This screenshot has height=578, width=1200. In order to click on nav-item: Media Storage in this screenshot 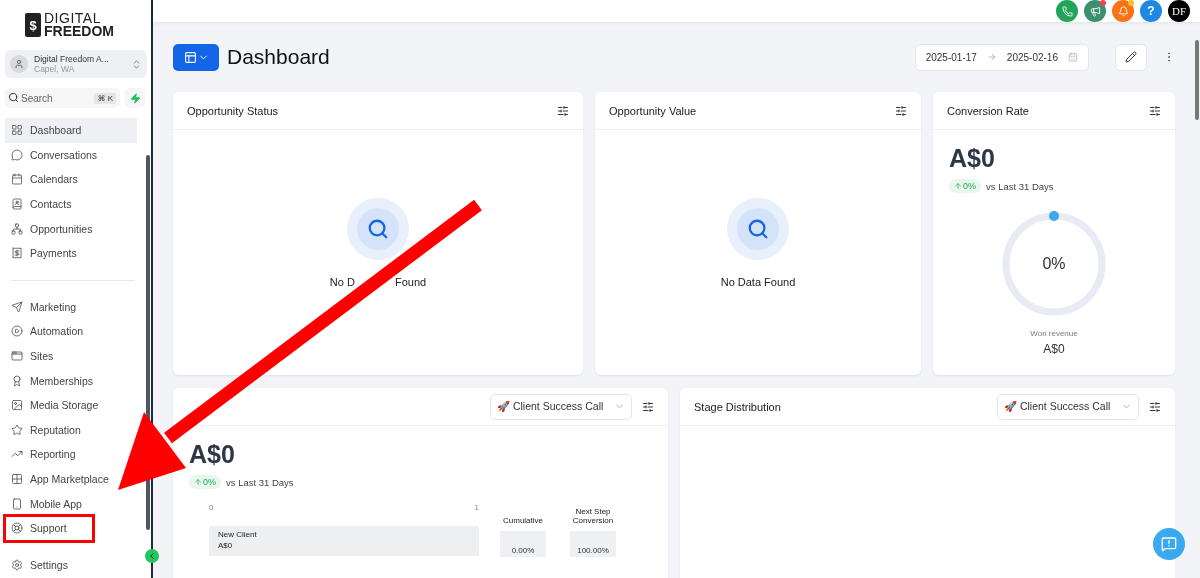, I will do `click(55, 405)`.